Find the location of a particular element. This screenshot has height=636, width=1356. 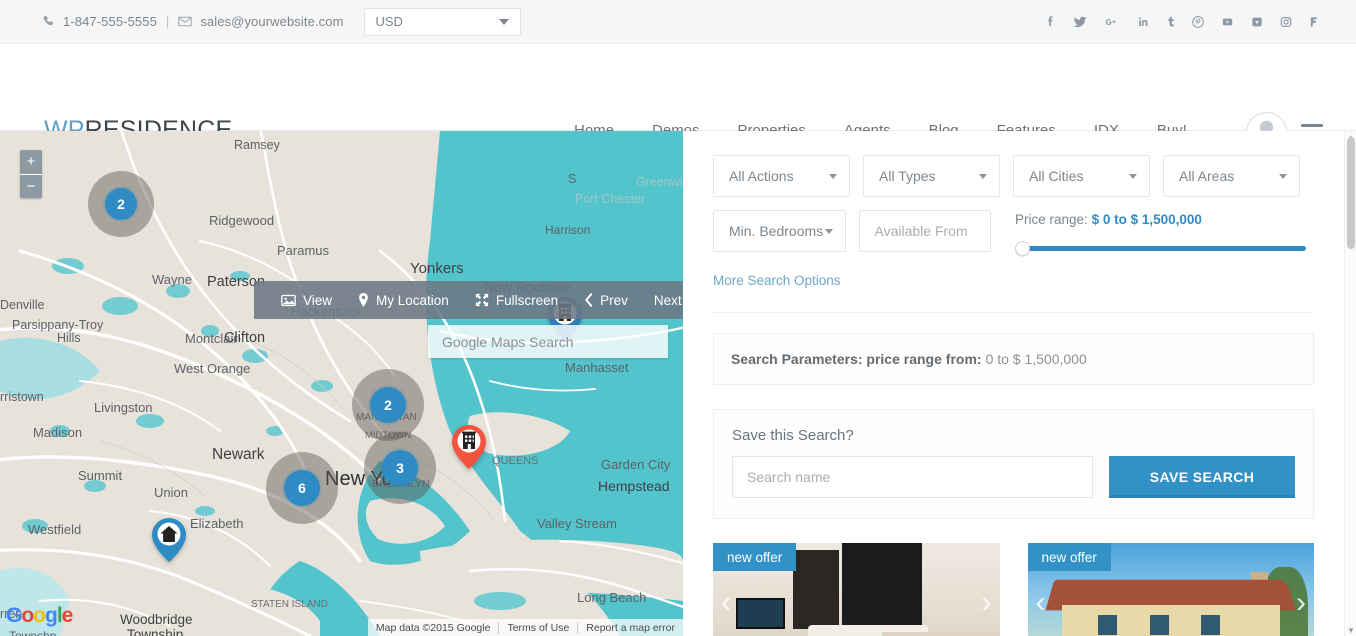

save-search-row: Search name SAVE SEARCH is located at coordinates (1013, 477).